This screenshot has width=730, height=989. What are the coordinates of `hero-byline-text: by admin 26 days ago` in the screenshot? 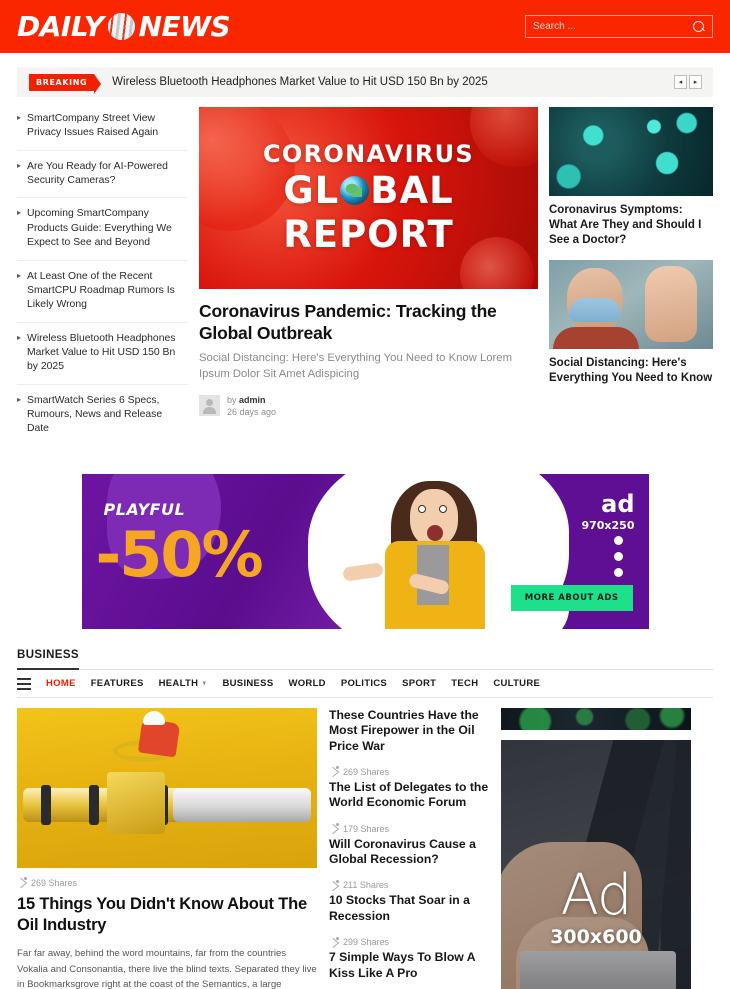 It's located at (251, 406).